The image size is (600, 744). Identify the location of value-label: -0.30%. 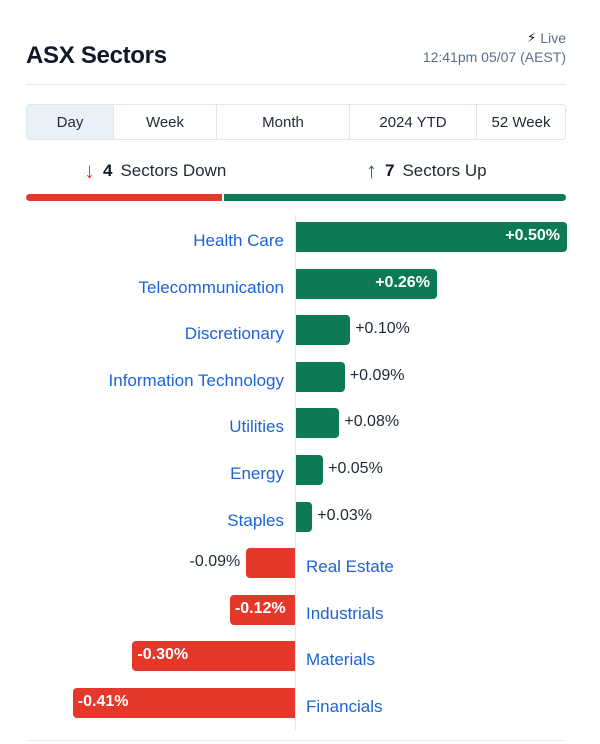
(163, 655).